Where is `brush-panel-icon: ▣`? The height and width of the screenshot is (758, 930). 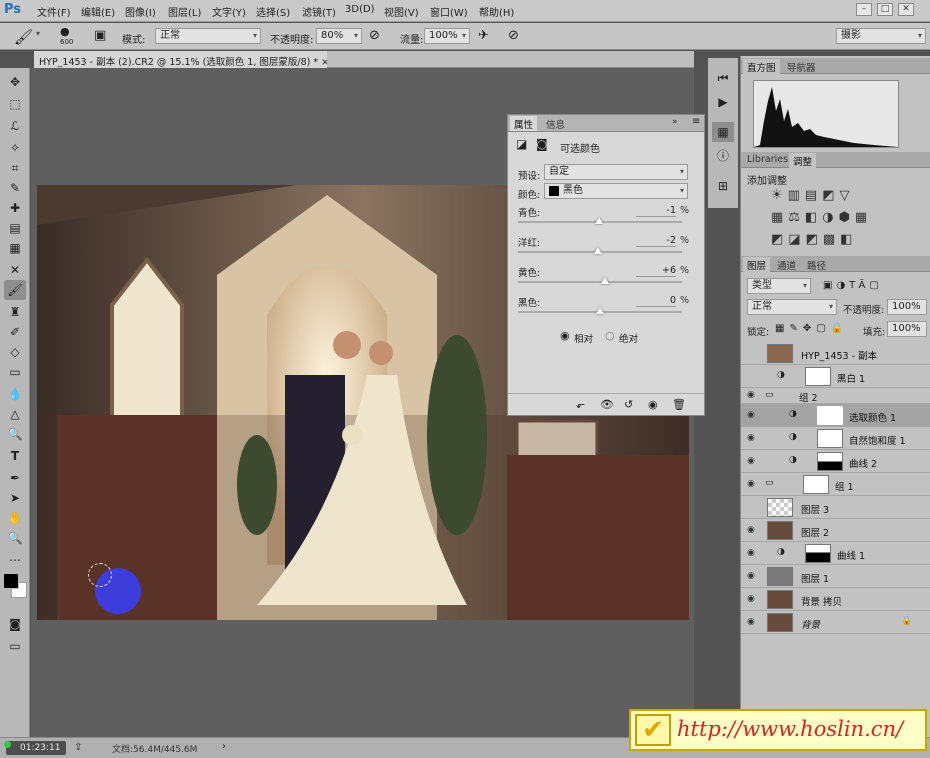 brush-panel-icon: ▣ is located at coordinates (100, 35).